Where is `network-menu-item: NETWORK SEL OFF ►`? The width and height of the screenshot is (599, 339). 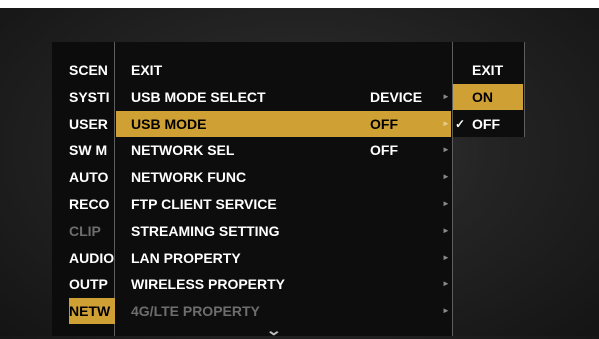
network-menu-item: NETWORK SEL OFF ► is located at coordinates (283, 150).